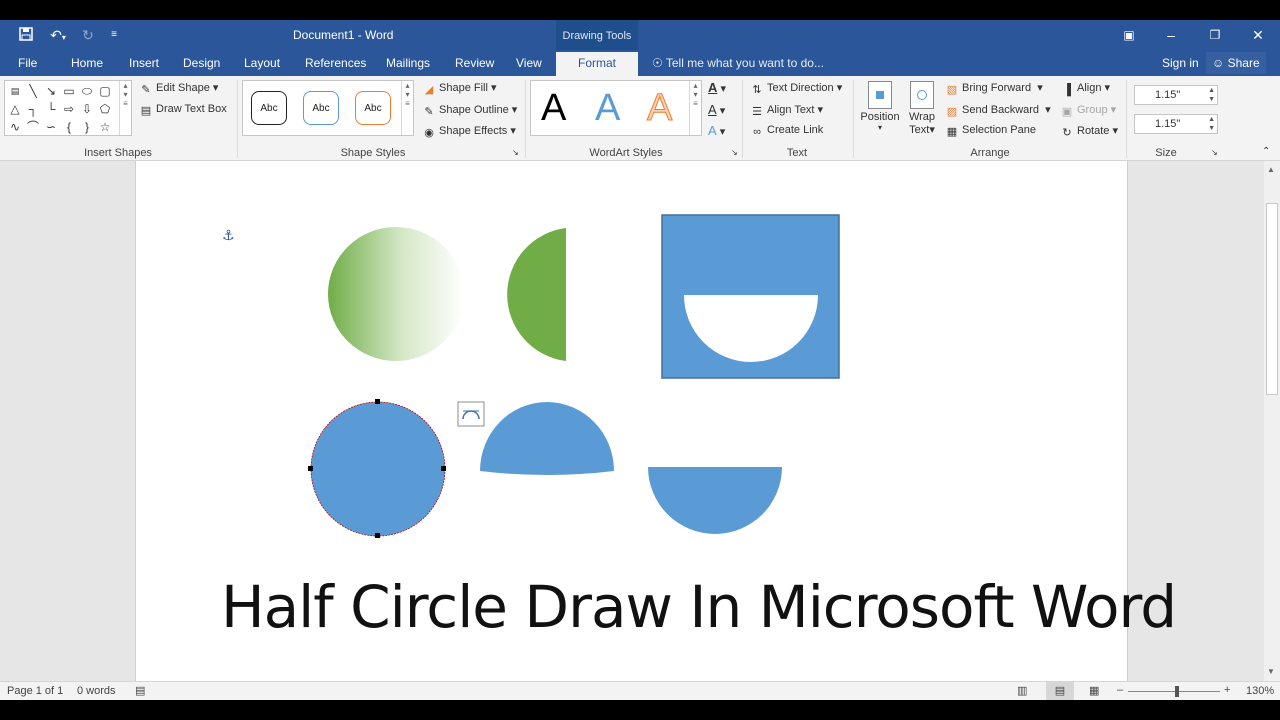 The height and width of the screenshot is (720, 1280). Describe the element at coordinates (695, 108) in the screenshot. I see `wordart-gallery-scroll: ▴ ▾ ≡` at that location.